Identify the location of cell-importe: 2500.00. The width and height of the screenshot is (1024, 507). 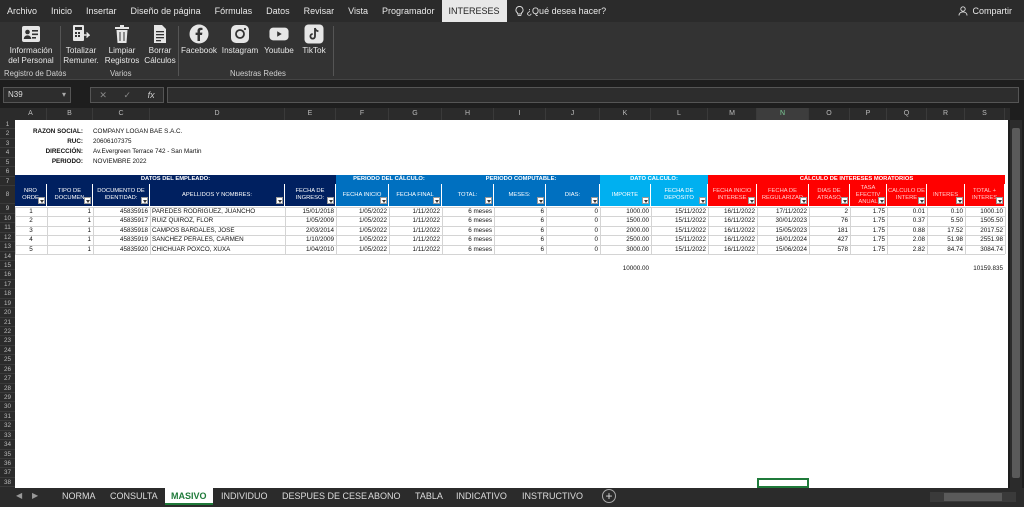
(625, 239).